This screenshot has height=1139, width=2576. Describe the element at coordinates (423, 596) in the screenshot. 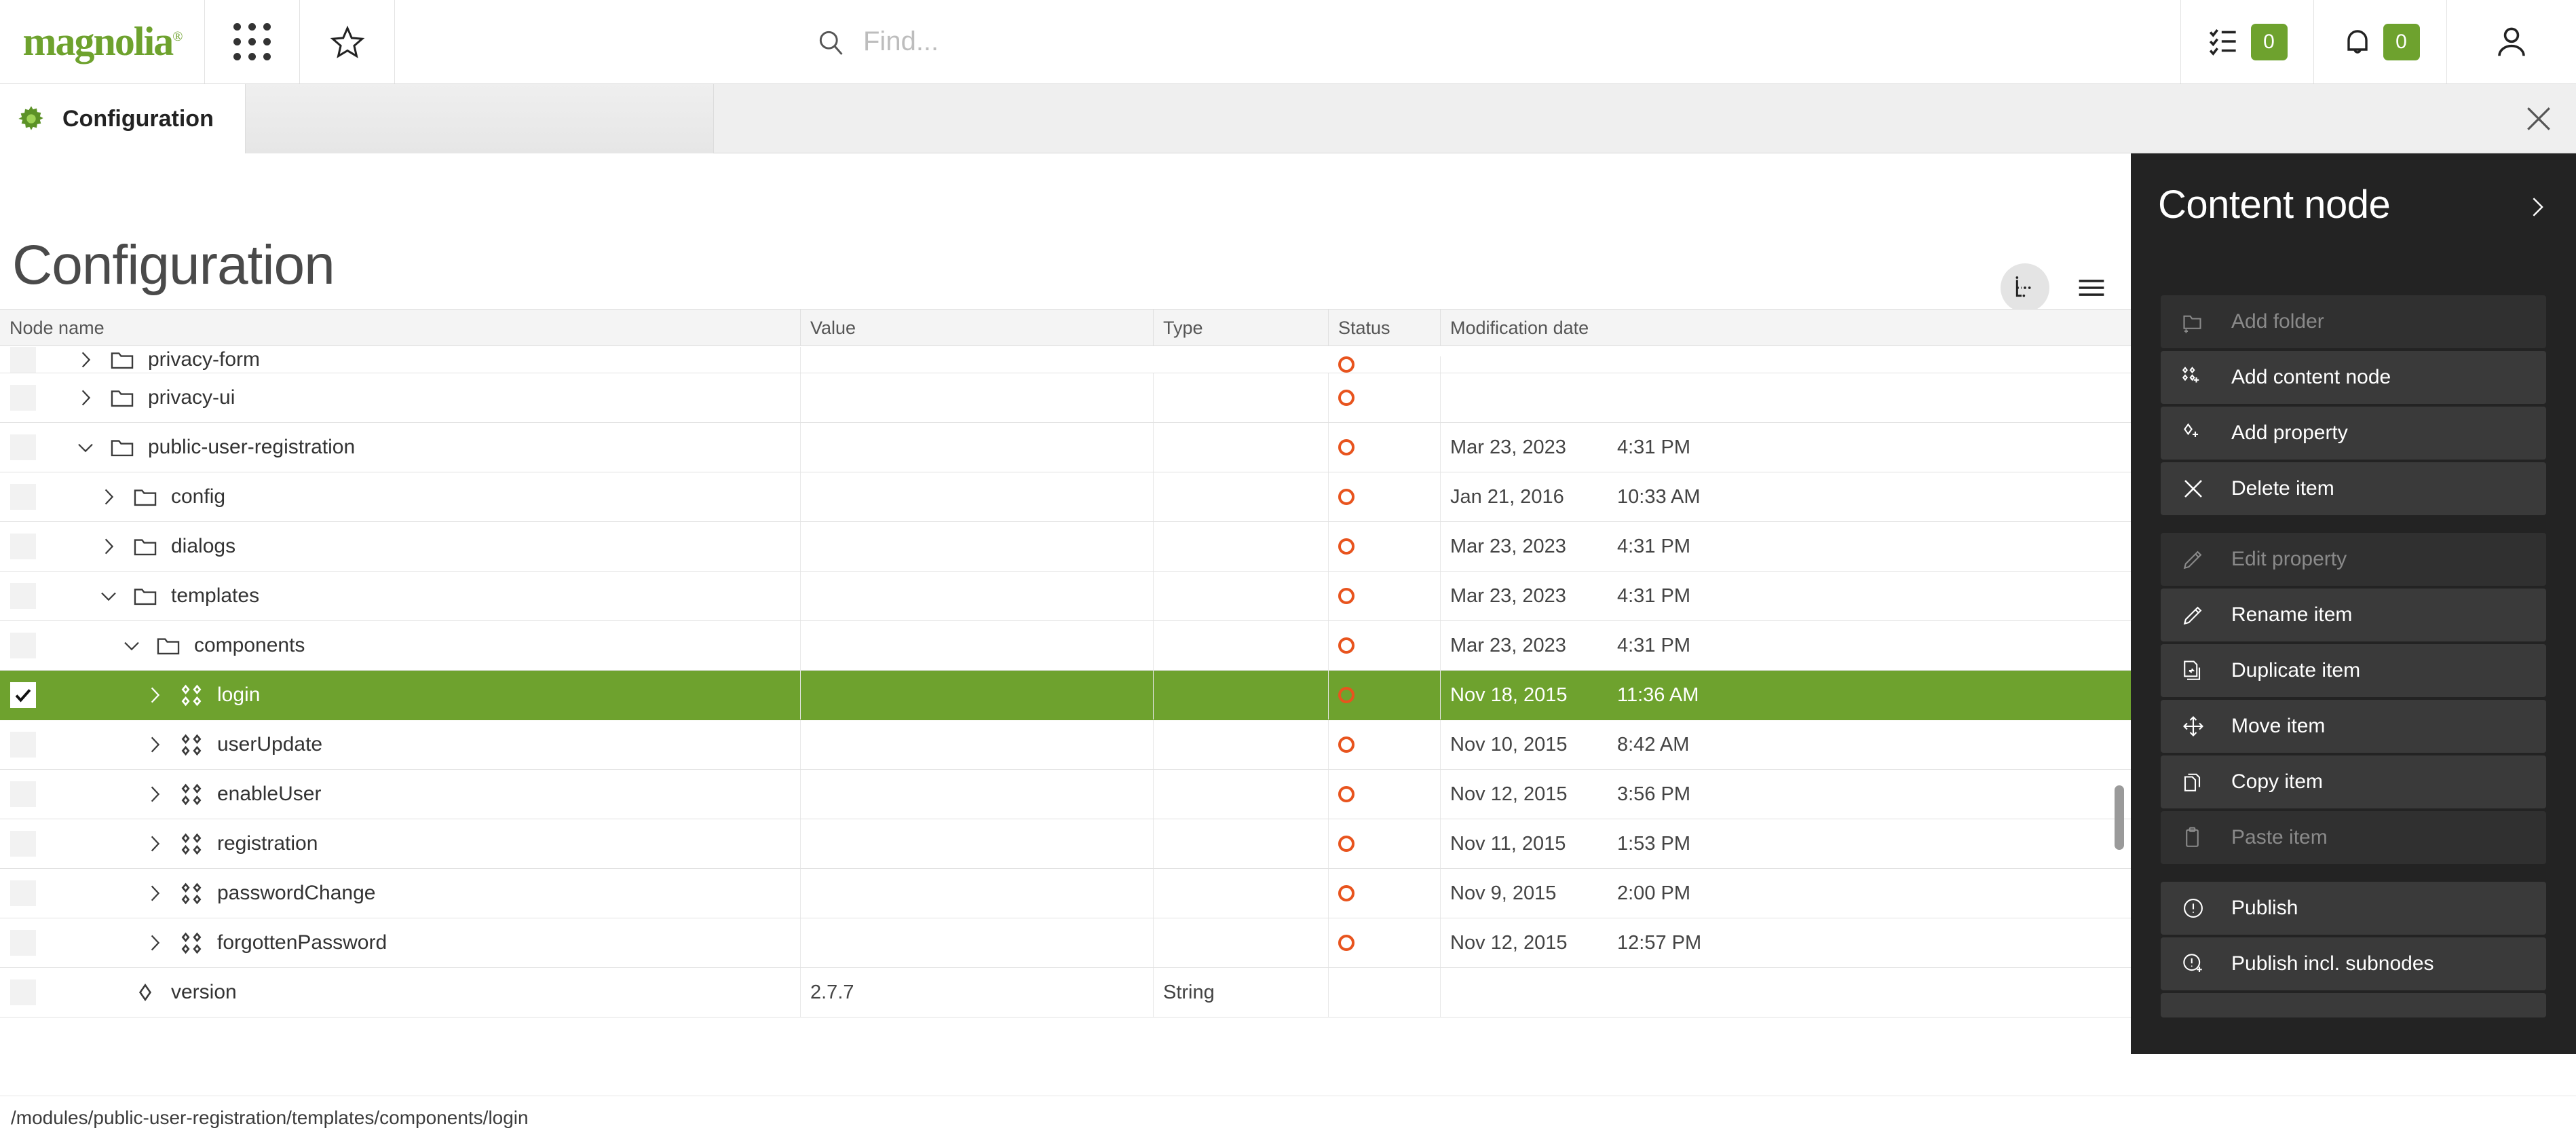

I see `node-name-cell: templates` at that location.